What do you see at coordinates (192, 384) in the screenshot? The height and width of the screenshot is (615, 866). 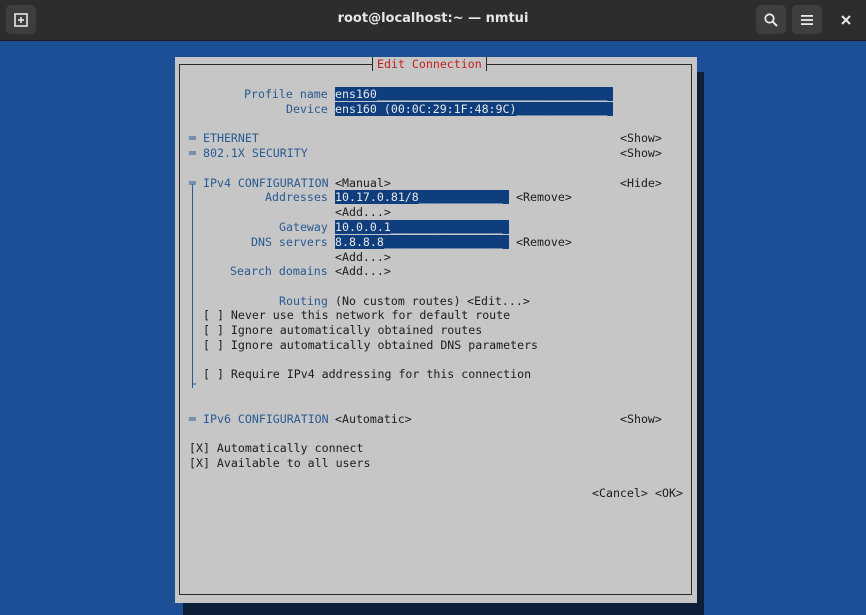 I see `ipv4-section-end: └` at bounding box center [192, 384].